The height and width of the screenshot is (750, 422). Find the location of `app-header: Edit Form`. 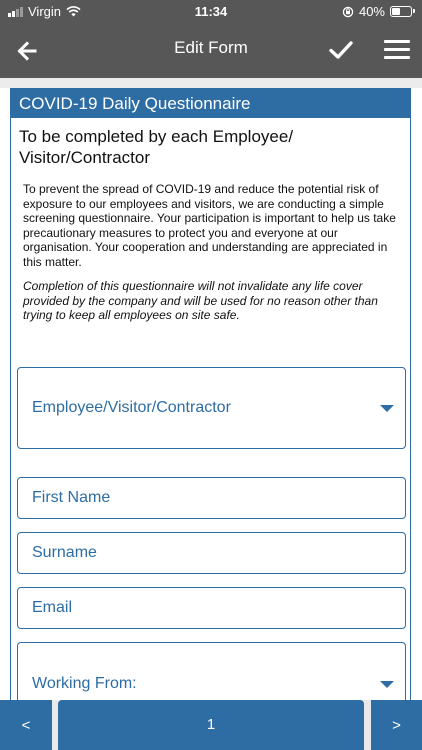

app-header: Edit Form is located at coordinates (211, 51).